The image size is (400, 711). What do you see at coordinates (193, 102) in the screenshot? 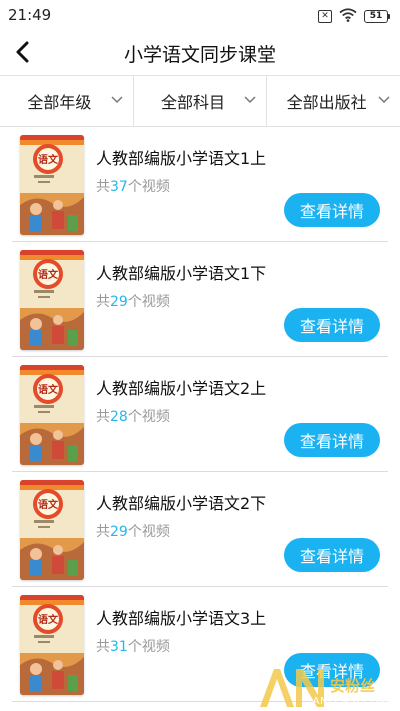
I see `filter-subject-label: 全部科目` at bounding box center [193, 102].